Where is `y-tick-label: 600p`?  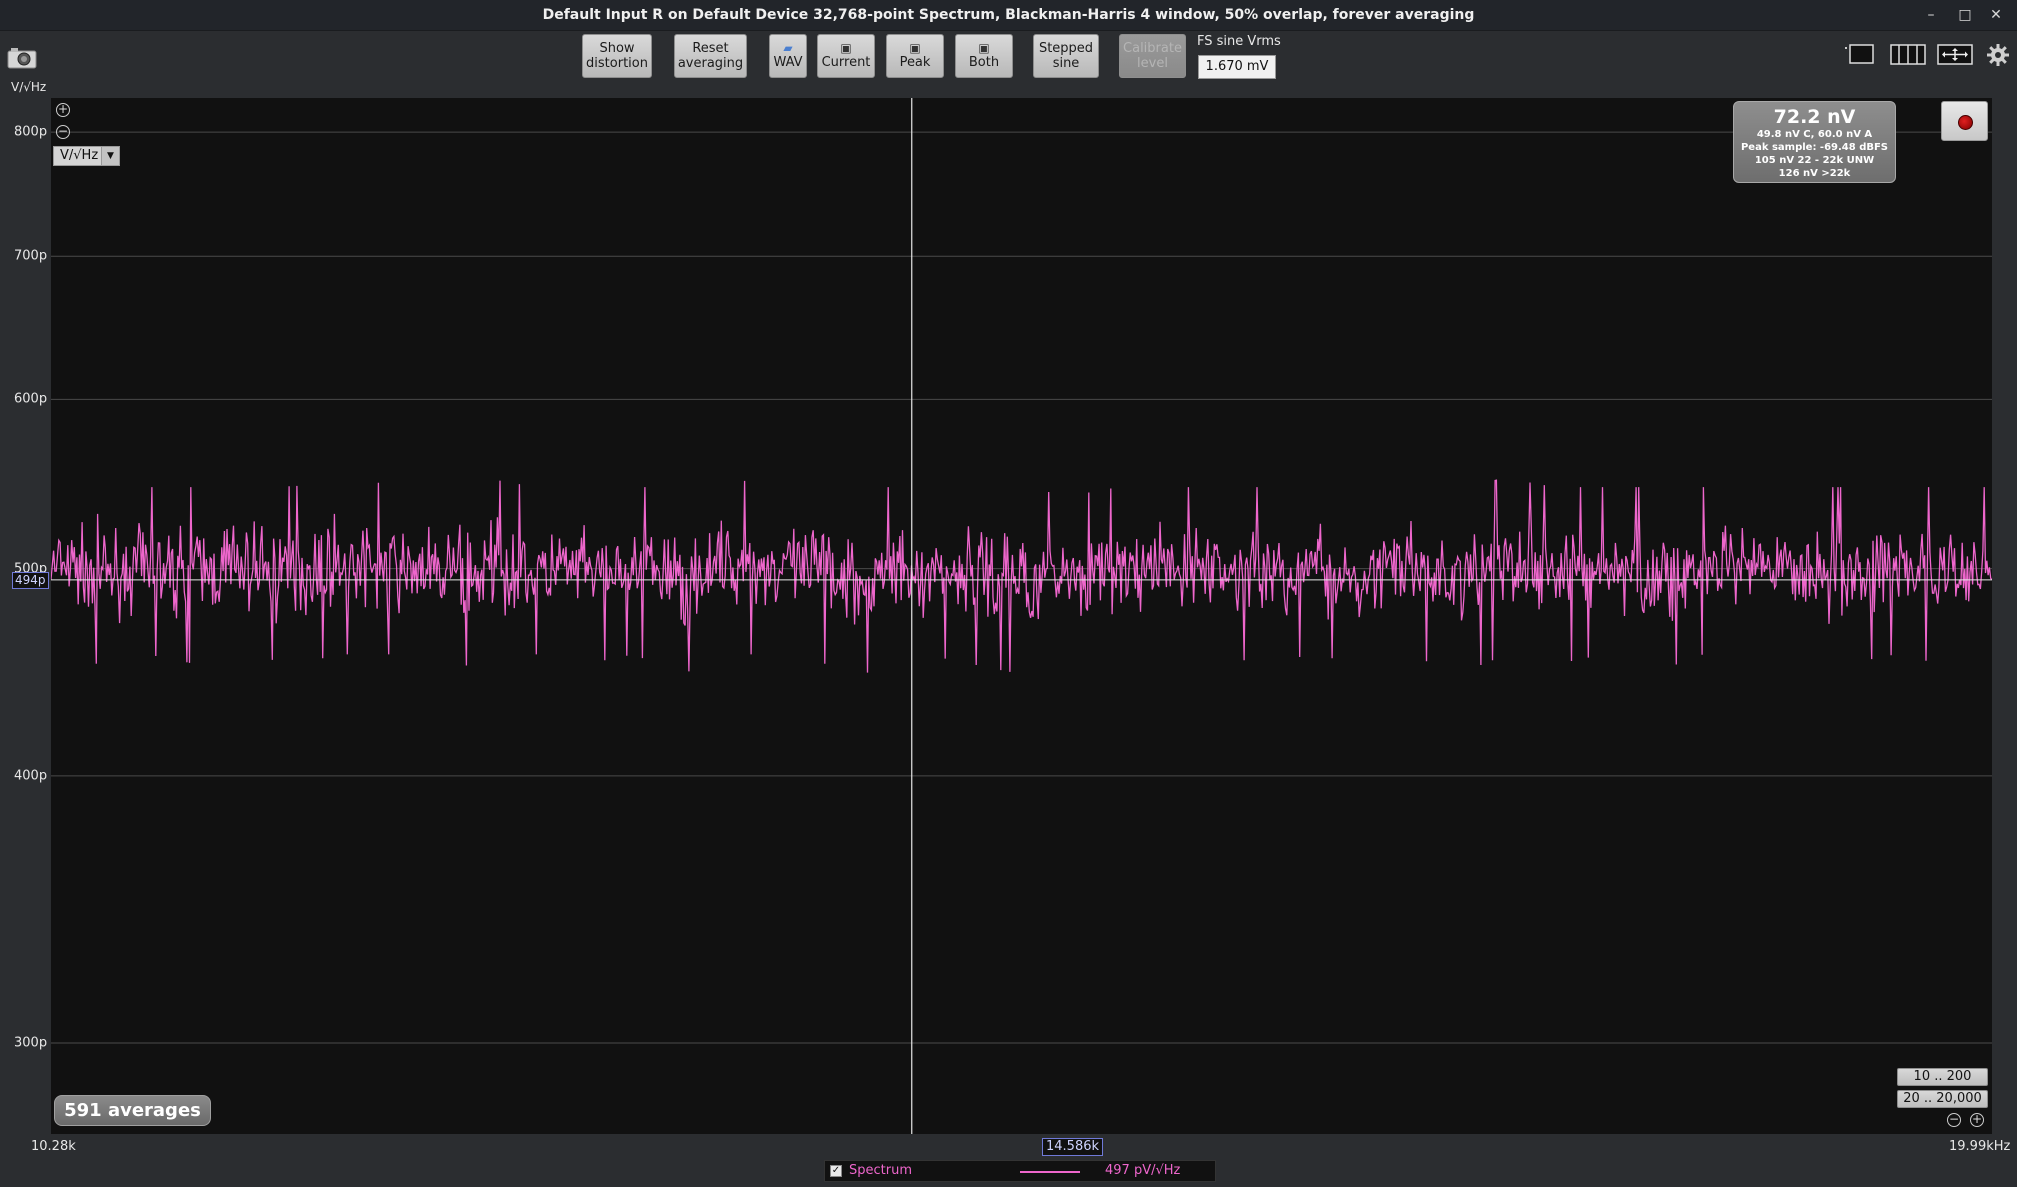 y-tick-label: 600p is located at coordinates (31, 399).